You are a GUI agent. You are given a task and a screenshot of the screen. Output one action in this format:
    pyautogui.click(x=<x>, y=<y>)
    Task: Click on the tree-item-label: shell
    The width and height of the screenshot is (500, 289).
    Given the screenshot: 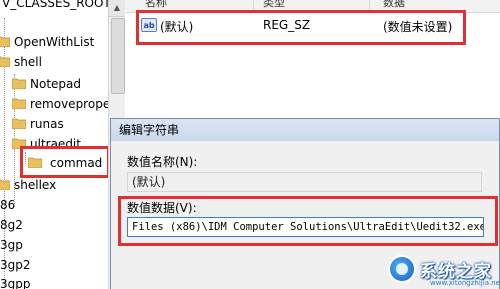 What is the action you would take?
    pyautogui.click(x=28, y=62)
    